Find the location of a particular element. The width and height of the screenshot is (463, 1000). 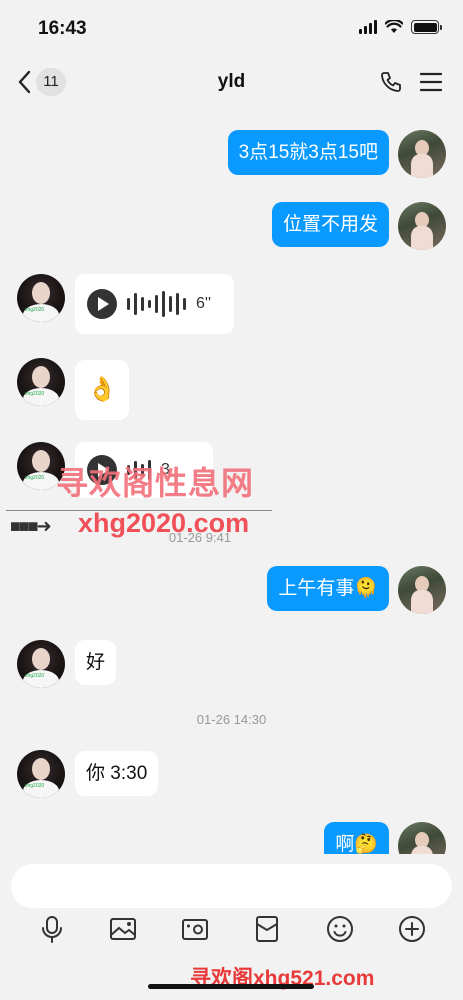

arrow-icon: ■■■➜ is located at coordinates (31, 526).